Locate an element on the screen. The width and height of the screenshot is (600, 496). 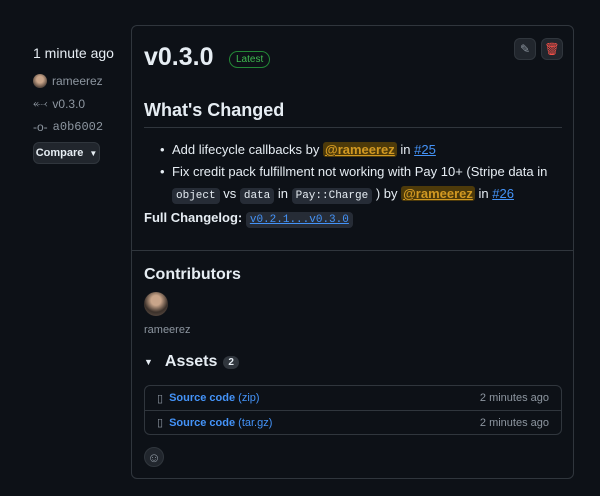
commit-link: -o-a0b6002 is located at coordinates (73, 126).